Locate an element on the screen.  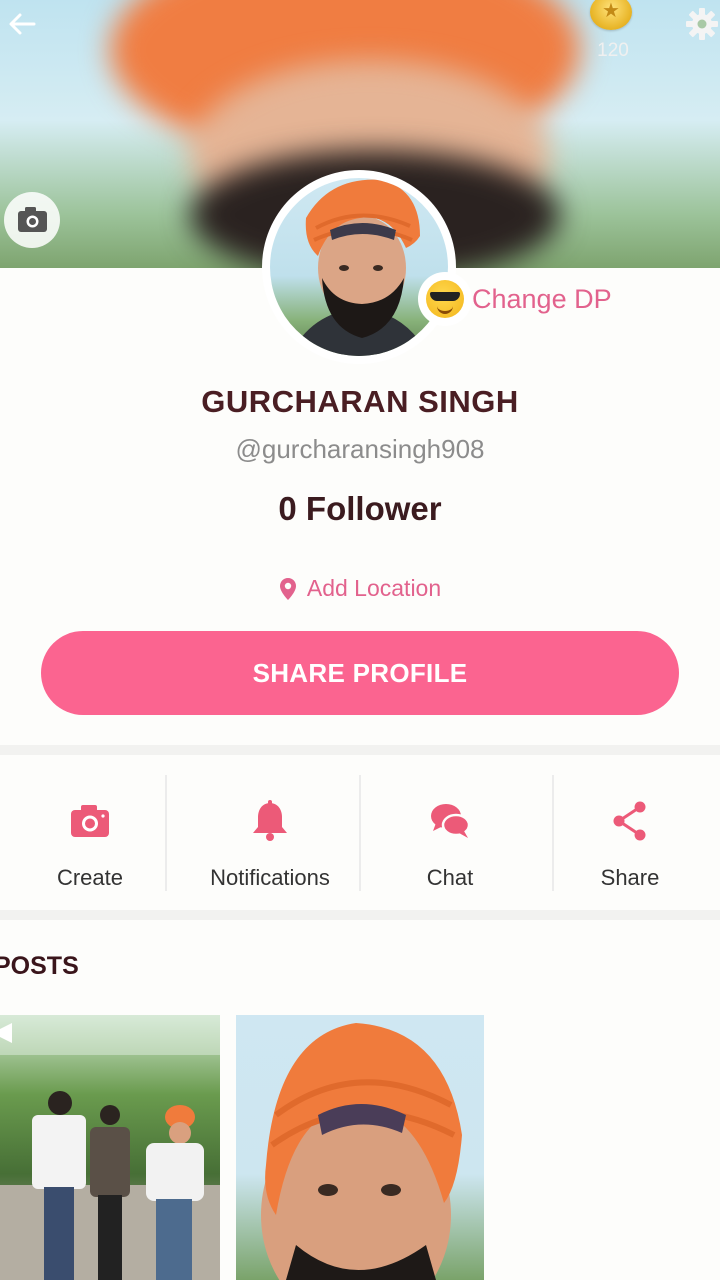
share-profile-button: SHARE PROFILE is located at coordinates (360, 673).